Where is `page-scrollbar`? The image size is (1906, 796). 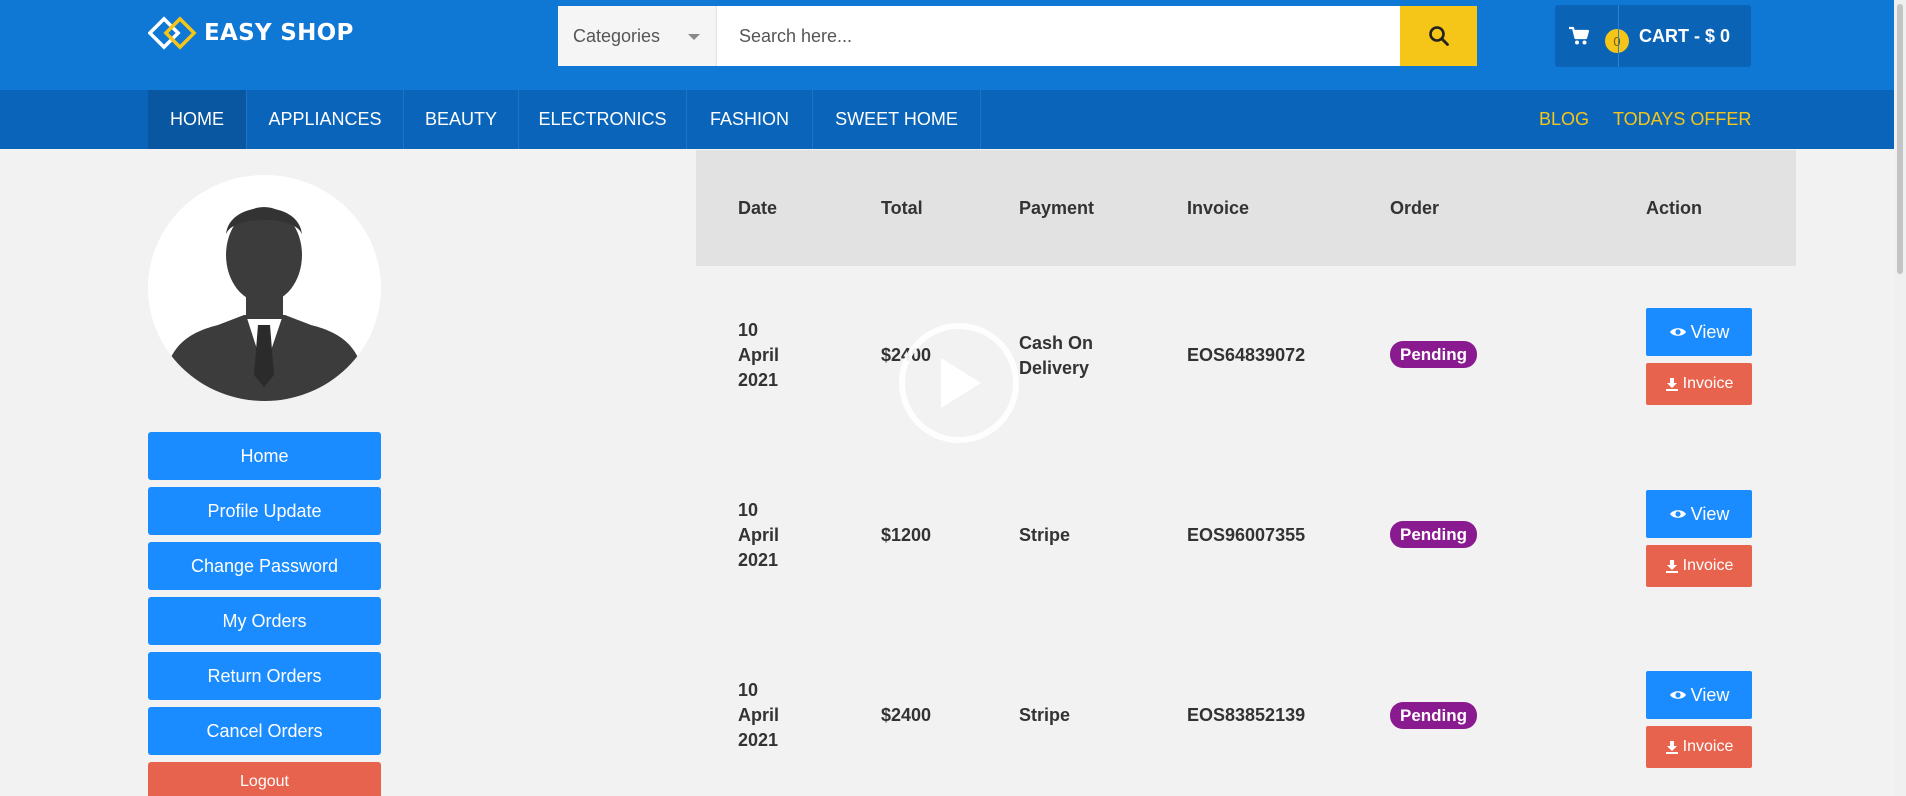 page-scrollbar is located at coordinates (1900, 398).